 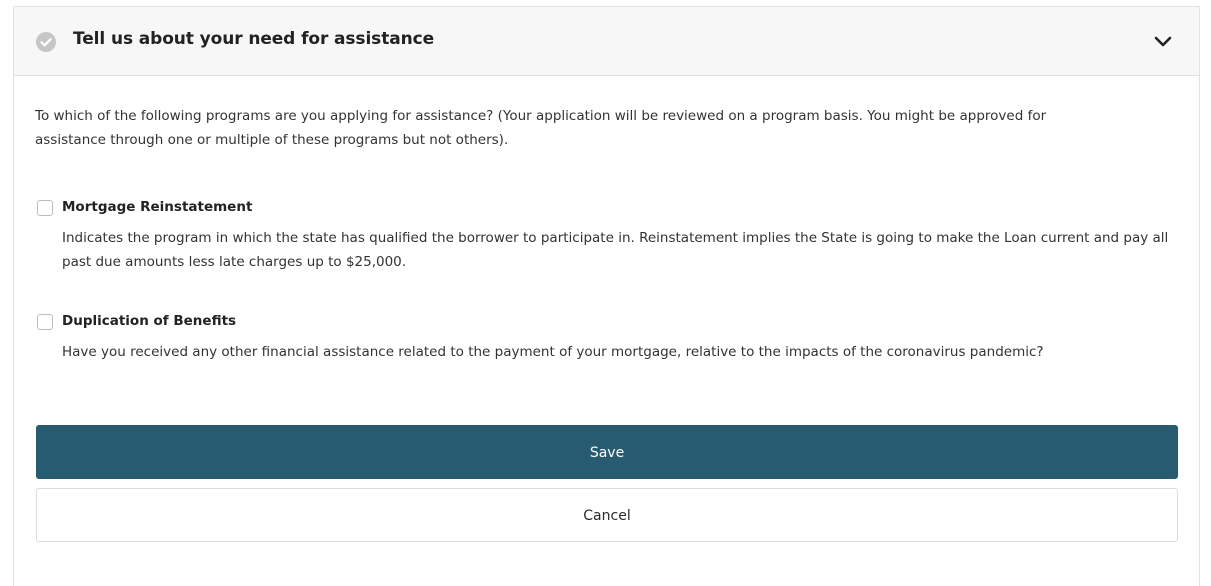 I want to click on save-button: Save, so click(x=607, y=452).